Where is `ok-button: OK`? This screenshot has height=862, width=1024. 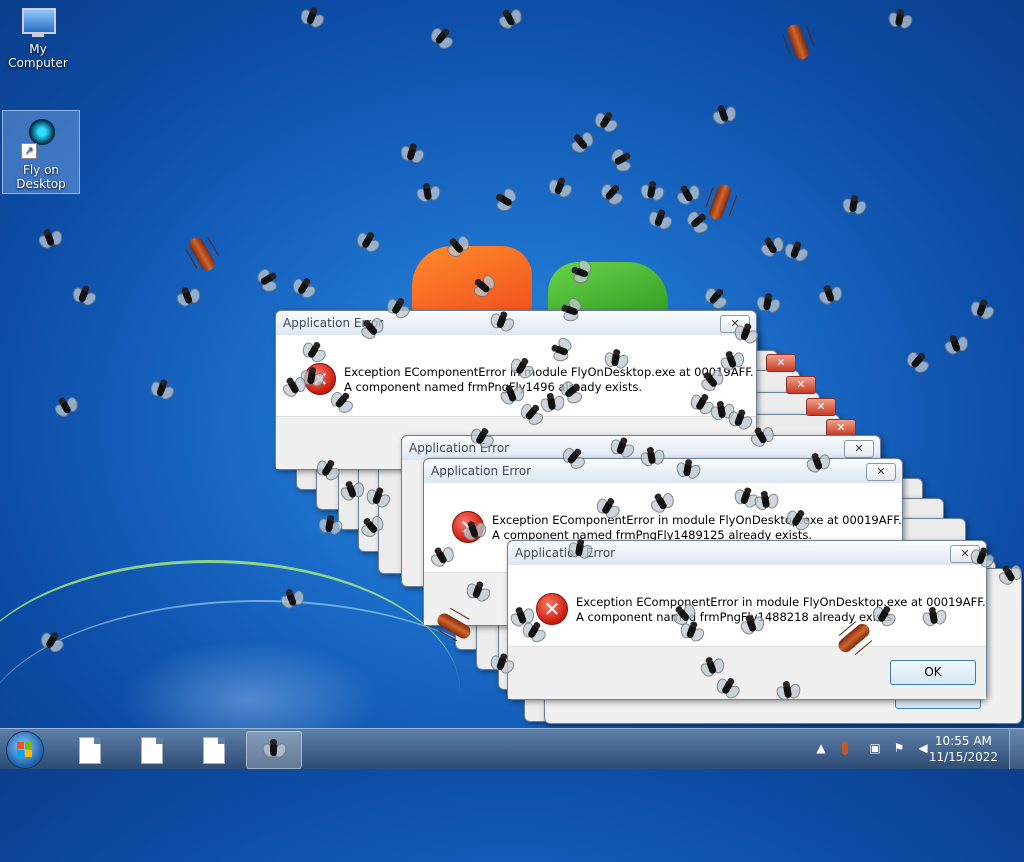
ok-button: OK is located at coordinates (933, 672).